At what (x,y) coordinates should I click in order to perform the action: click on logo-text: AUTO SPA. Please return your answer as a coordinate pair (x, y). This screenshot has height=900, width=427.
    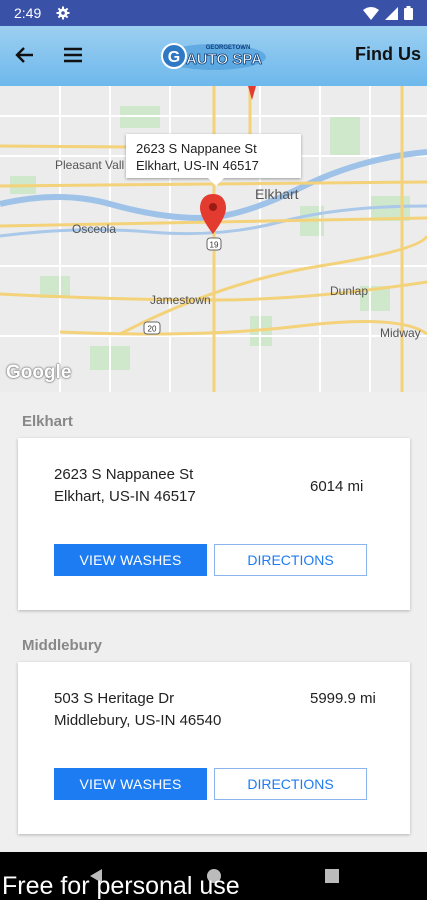
    Looking at the image, I should click on (224, 59).